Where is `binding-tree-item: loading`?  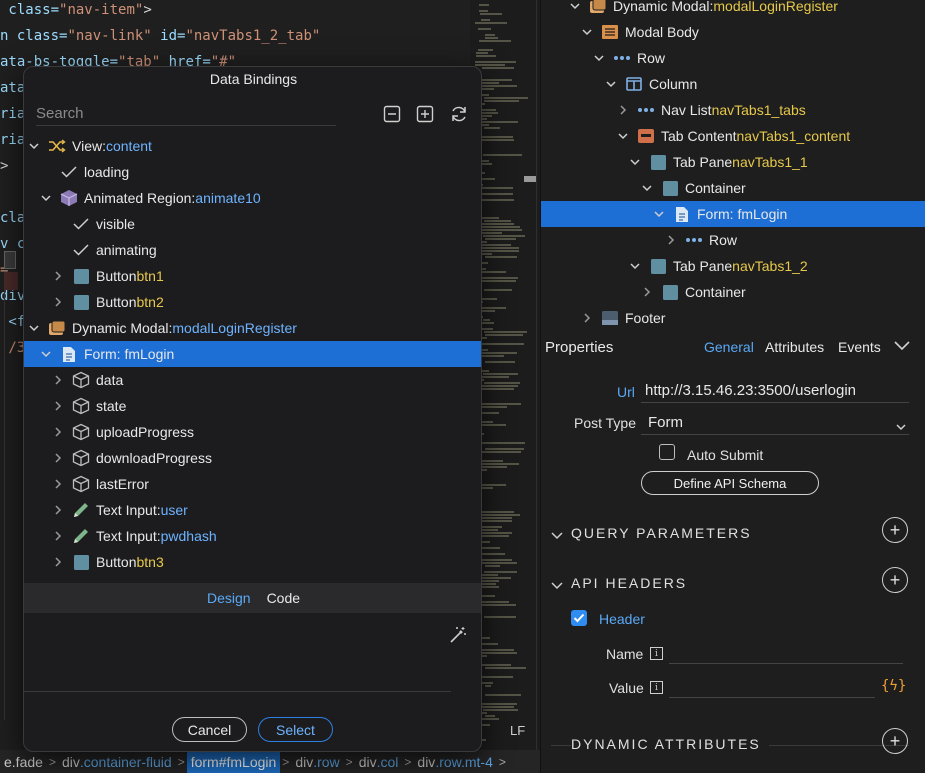
binding-tree-item: loading is located at coordinates (252, 172).